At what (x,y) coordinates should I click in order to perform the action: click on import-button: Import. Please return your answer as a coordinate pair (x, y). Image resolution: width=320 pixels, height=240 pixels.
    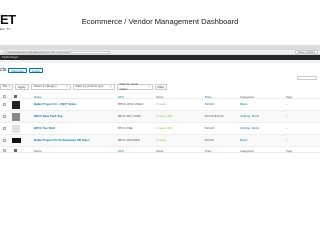
    Looking at the image, I should click on (36, 70).